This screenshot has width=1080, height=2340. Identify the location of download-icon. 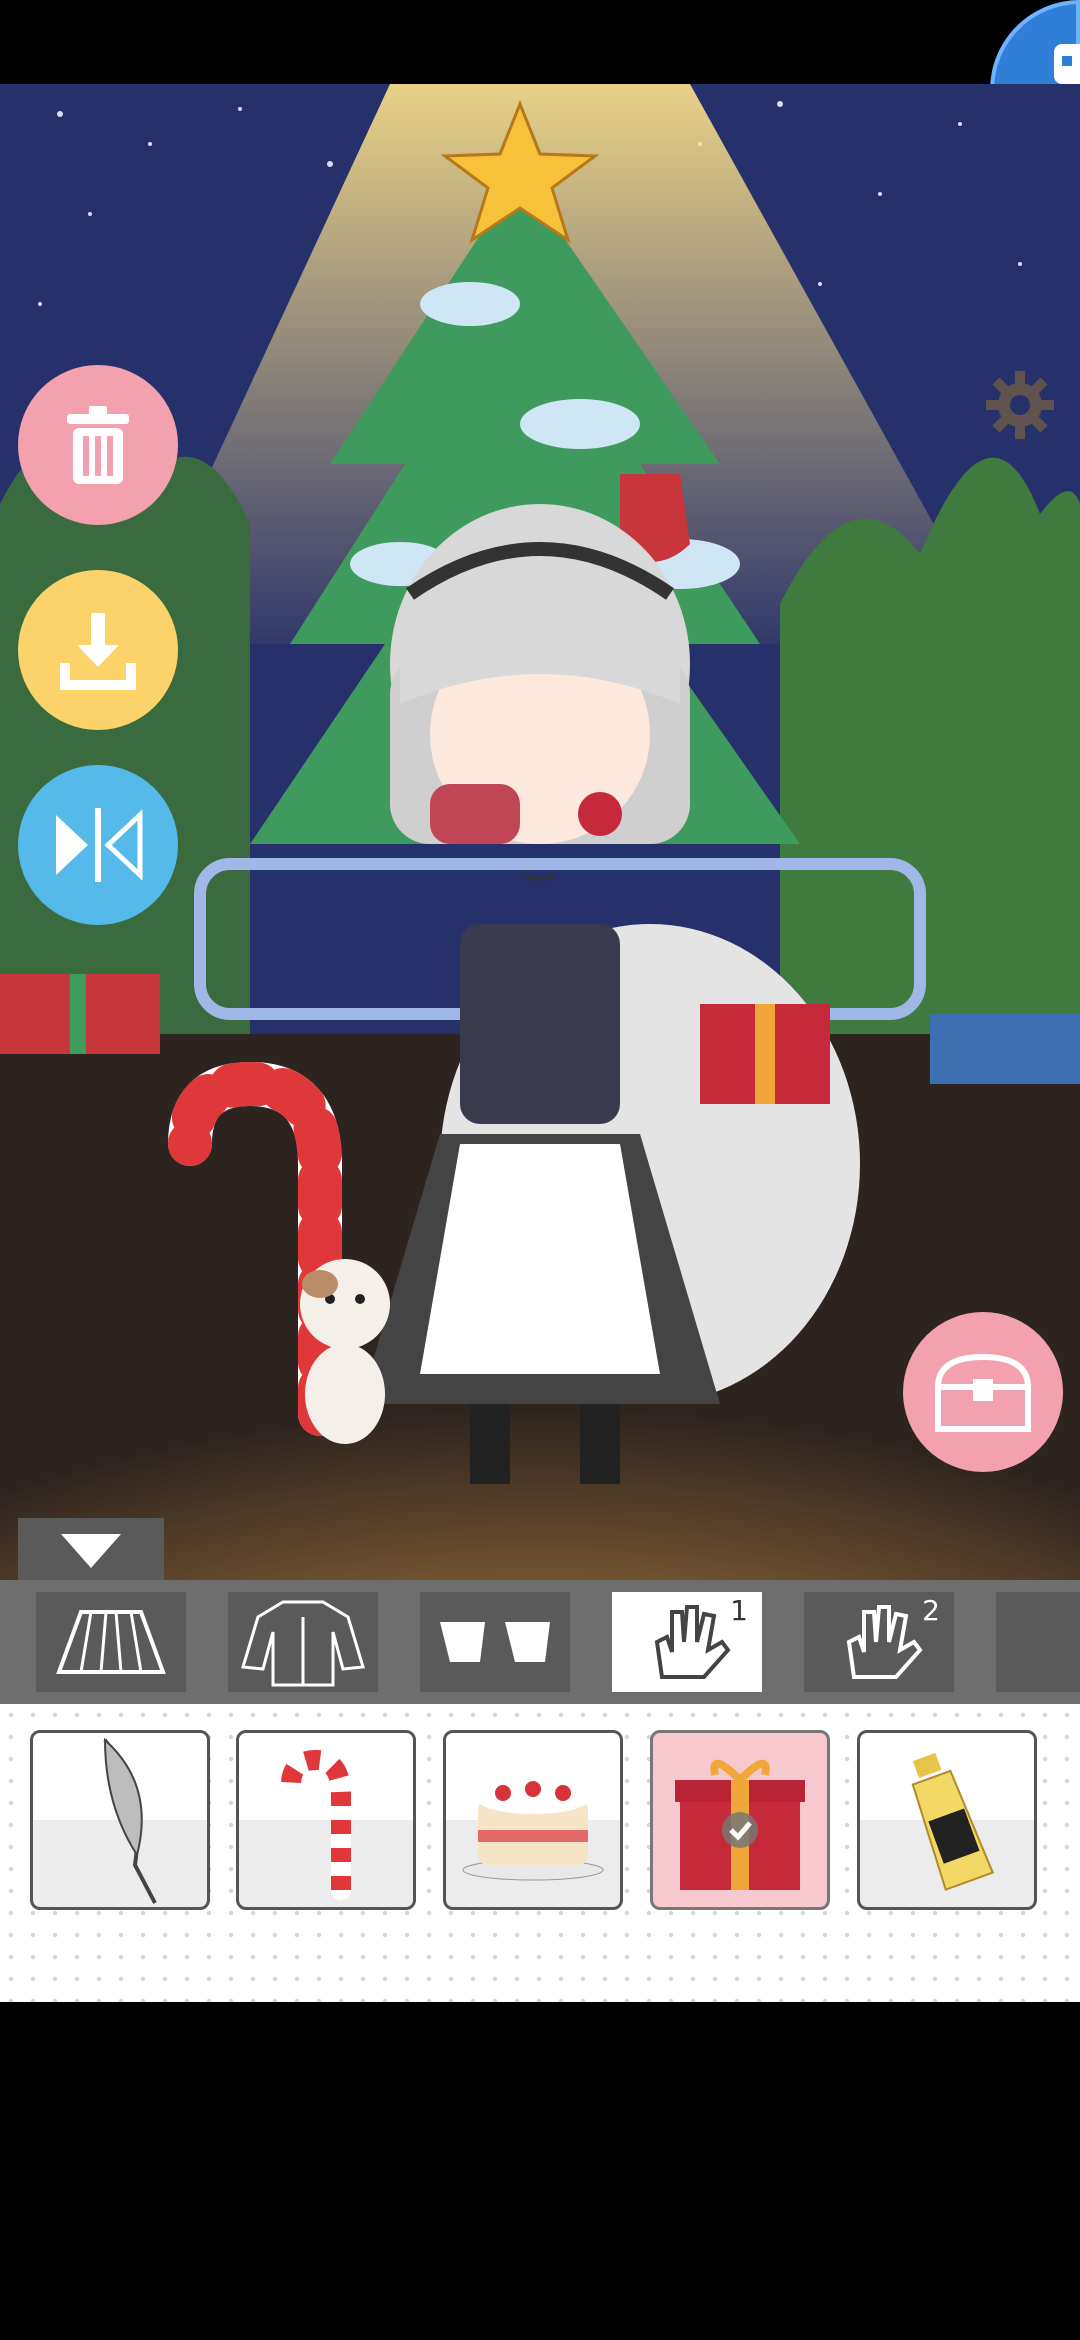
(98, 651).